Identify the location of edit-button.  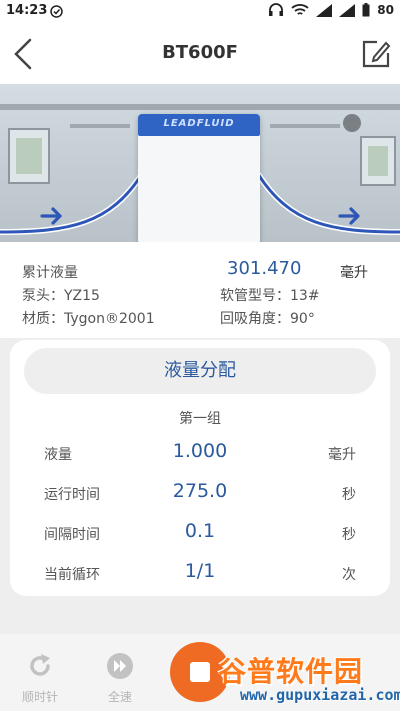
(376, 54).